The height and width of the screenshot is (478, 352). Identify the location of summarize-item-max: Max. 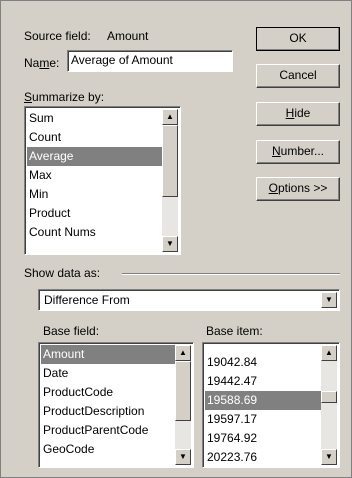
(95, 175).